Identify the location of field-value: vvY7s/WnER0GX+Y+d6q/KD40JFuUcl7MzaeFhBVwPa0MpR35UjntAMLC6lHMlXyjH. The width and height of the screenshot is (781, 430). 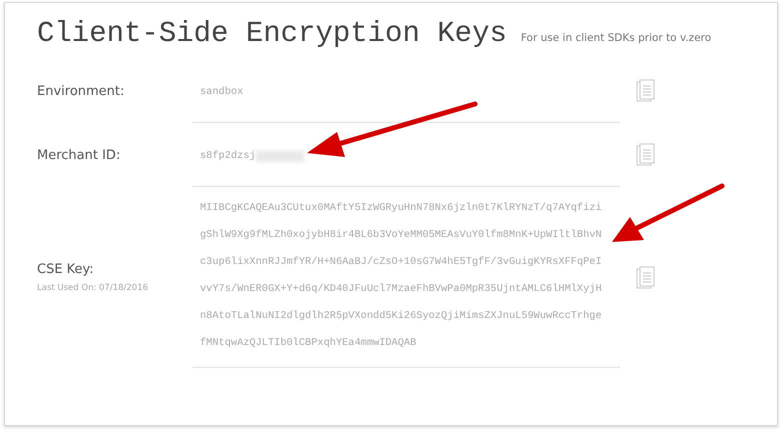
(401, 289).